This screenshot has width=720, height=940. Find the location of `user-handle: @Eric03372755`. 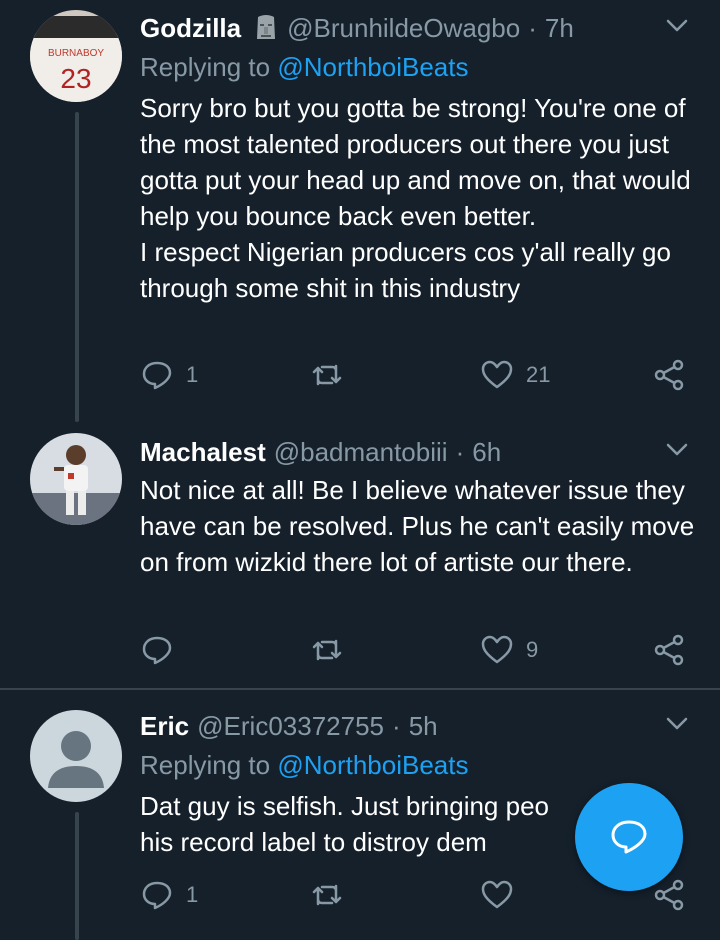

user-handle: @Eric03372755 is located at coordinates (290, 726).